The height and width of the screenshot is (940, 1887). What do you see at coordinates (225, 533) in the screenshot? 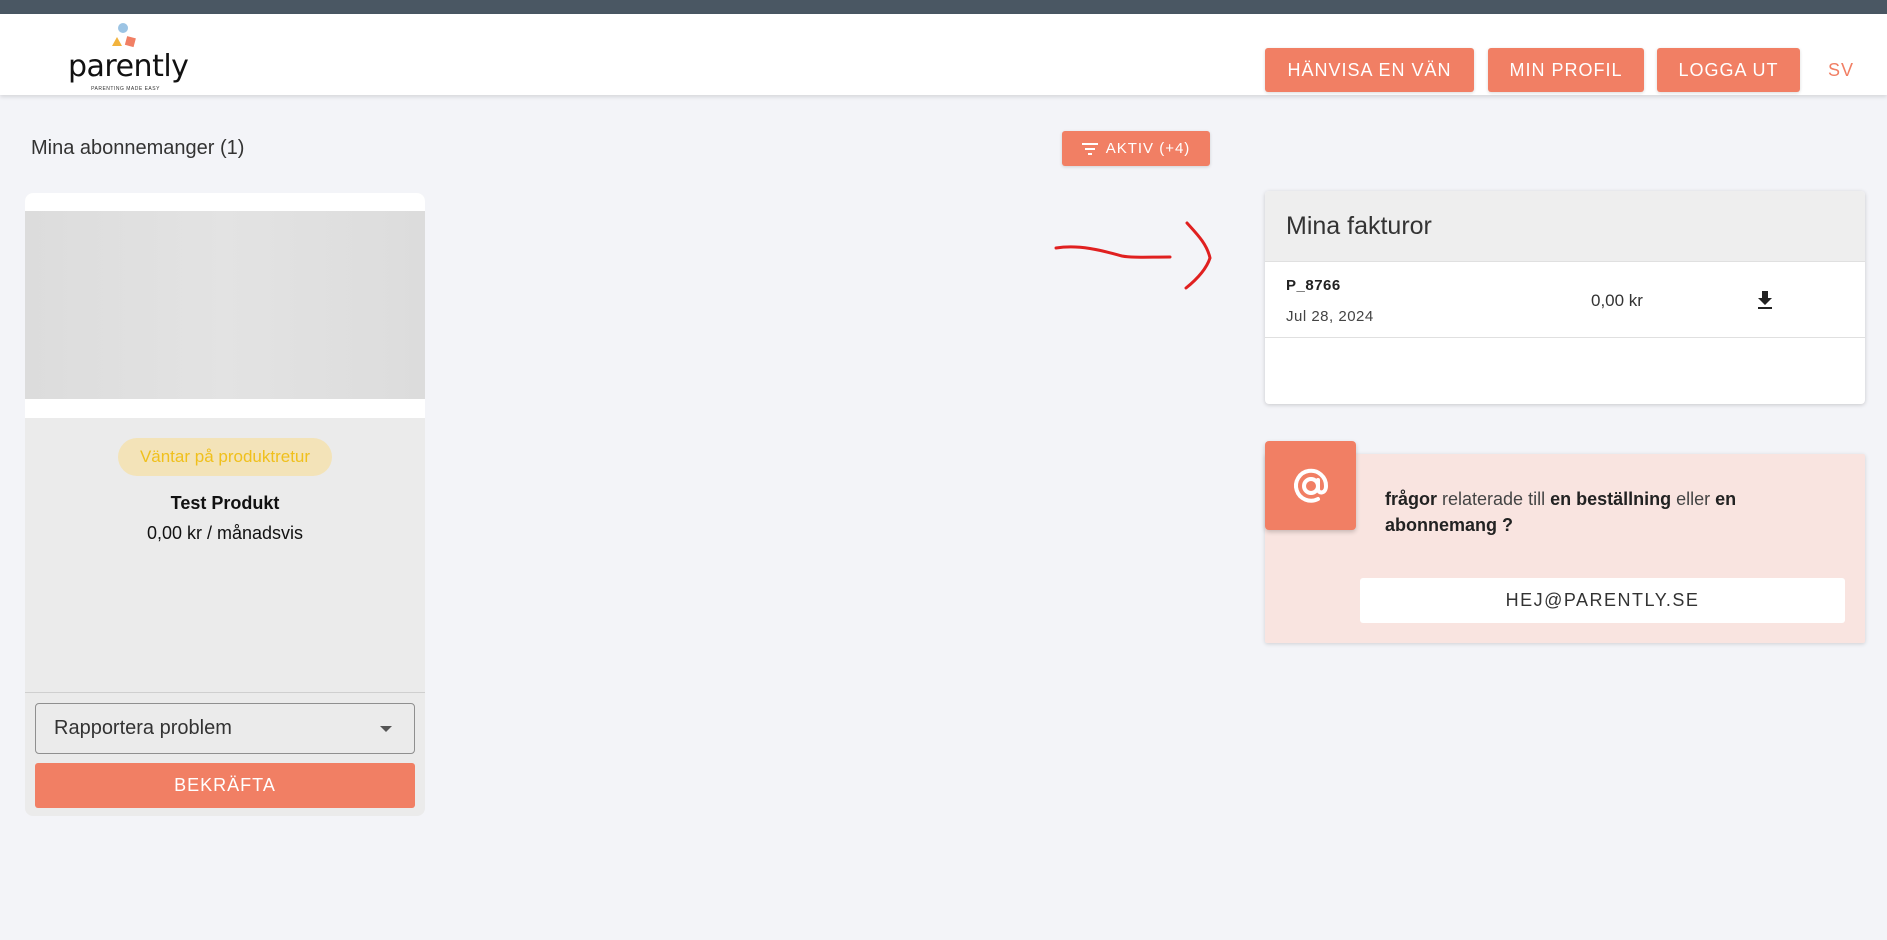
I see `product-price: 0,00 kr / månadsvis` at bounding box center [225, 533].